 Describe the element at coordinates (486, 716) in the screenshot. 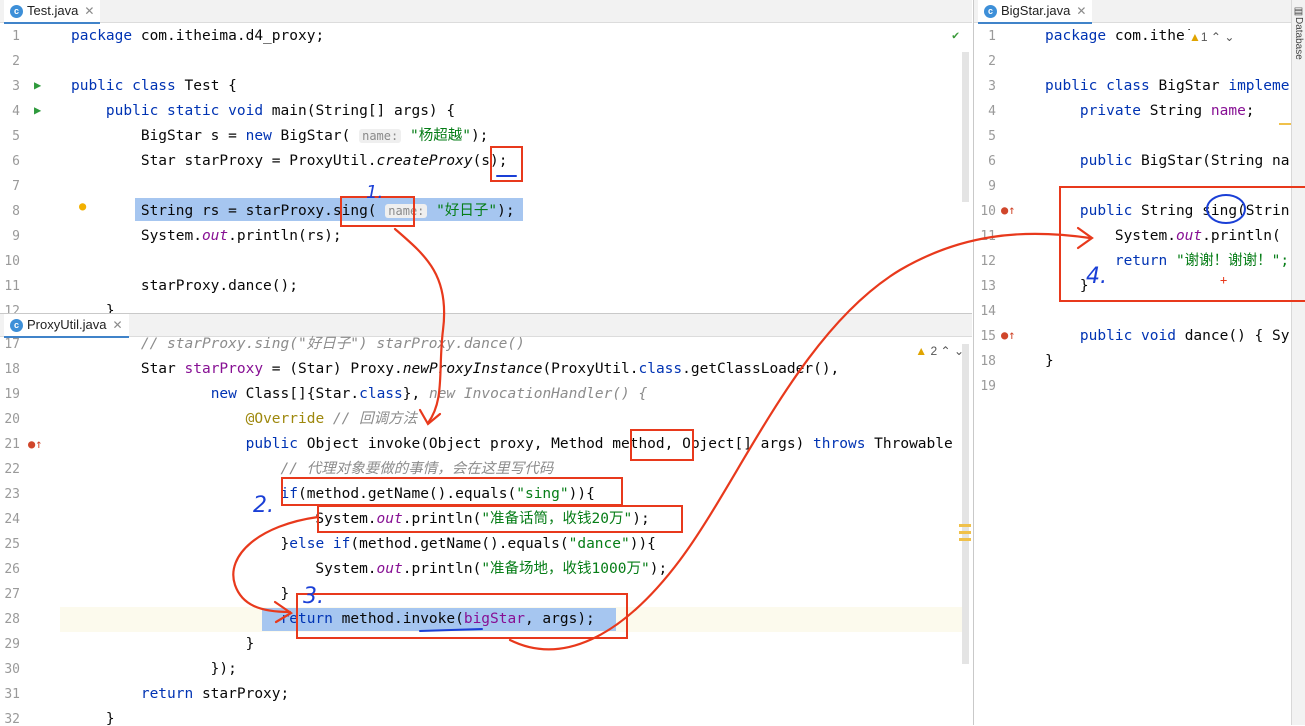

I see `code-line: 32 }` at that location.